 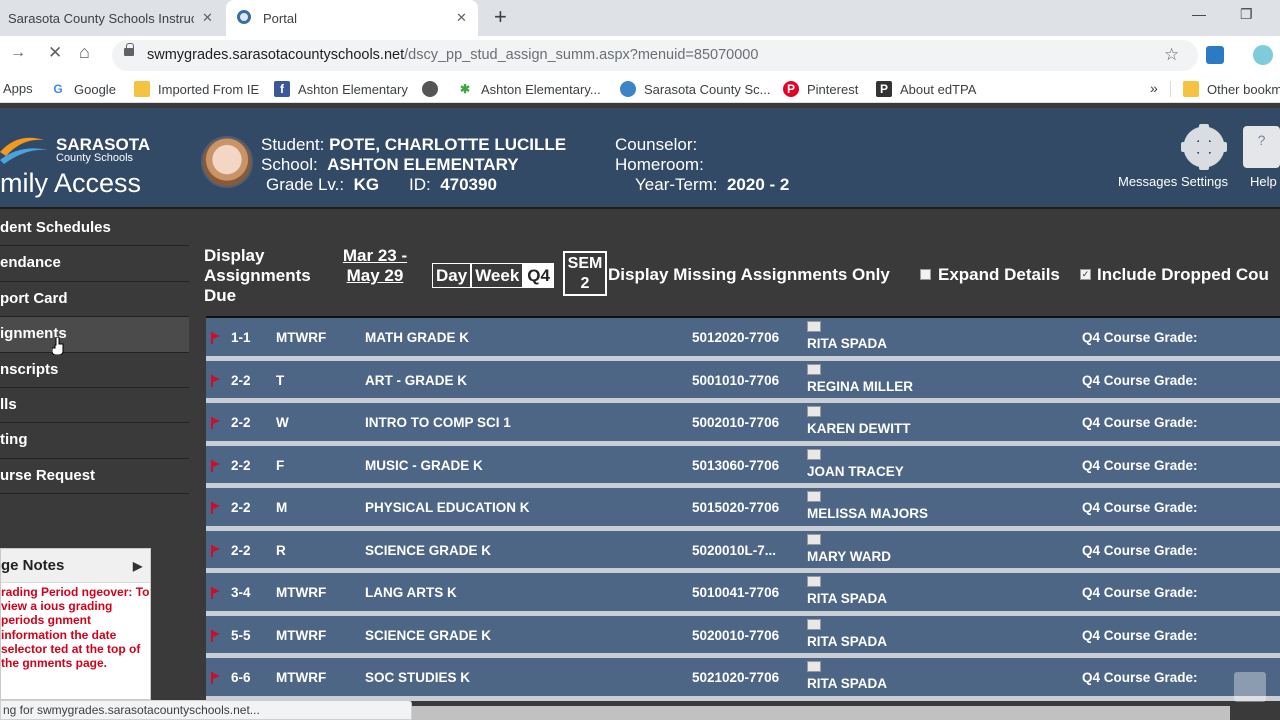 What do you see at coordinates (75, 566) in the screenshot?
I see `change-notes-header: ge Notes ▶` at bounding box center [75, 566].